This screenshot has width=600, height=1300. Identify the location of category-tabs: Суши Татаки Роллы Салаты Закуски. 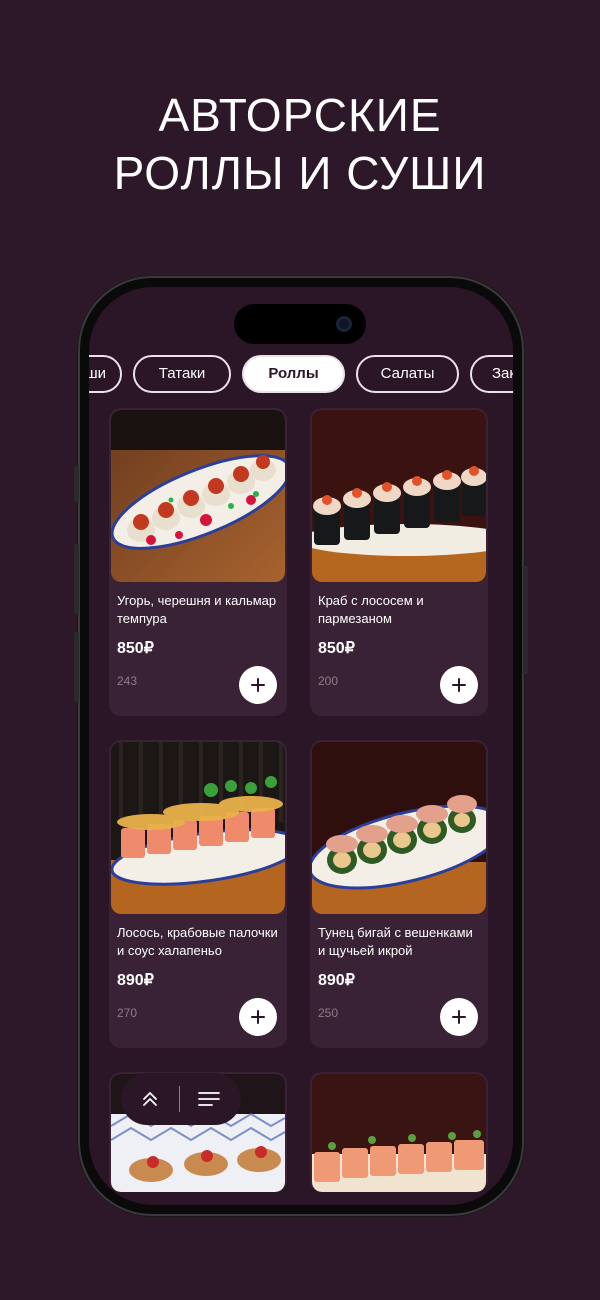
(301, 374).